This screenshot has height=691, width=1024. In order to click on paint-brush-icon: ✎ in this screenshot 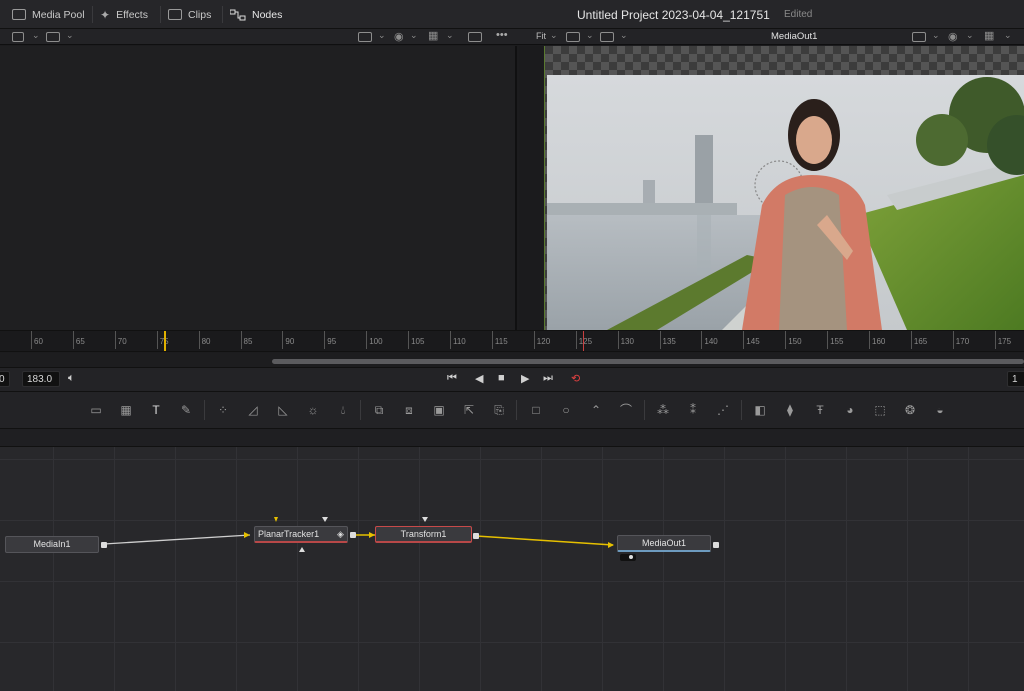, I will do `click(186, 410)`.